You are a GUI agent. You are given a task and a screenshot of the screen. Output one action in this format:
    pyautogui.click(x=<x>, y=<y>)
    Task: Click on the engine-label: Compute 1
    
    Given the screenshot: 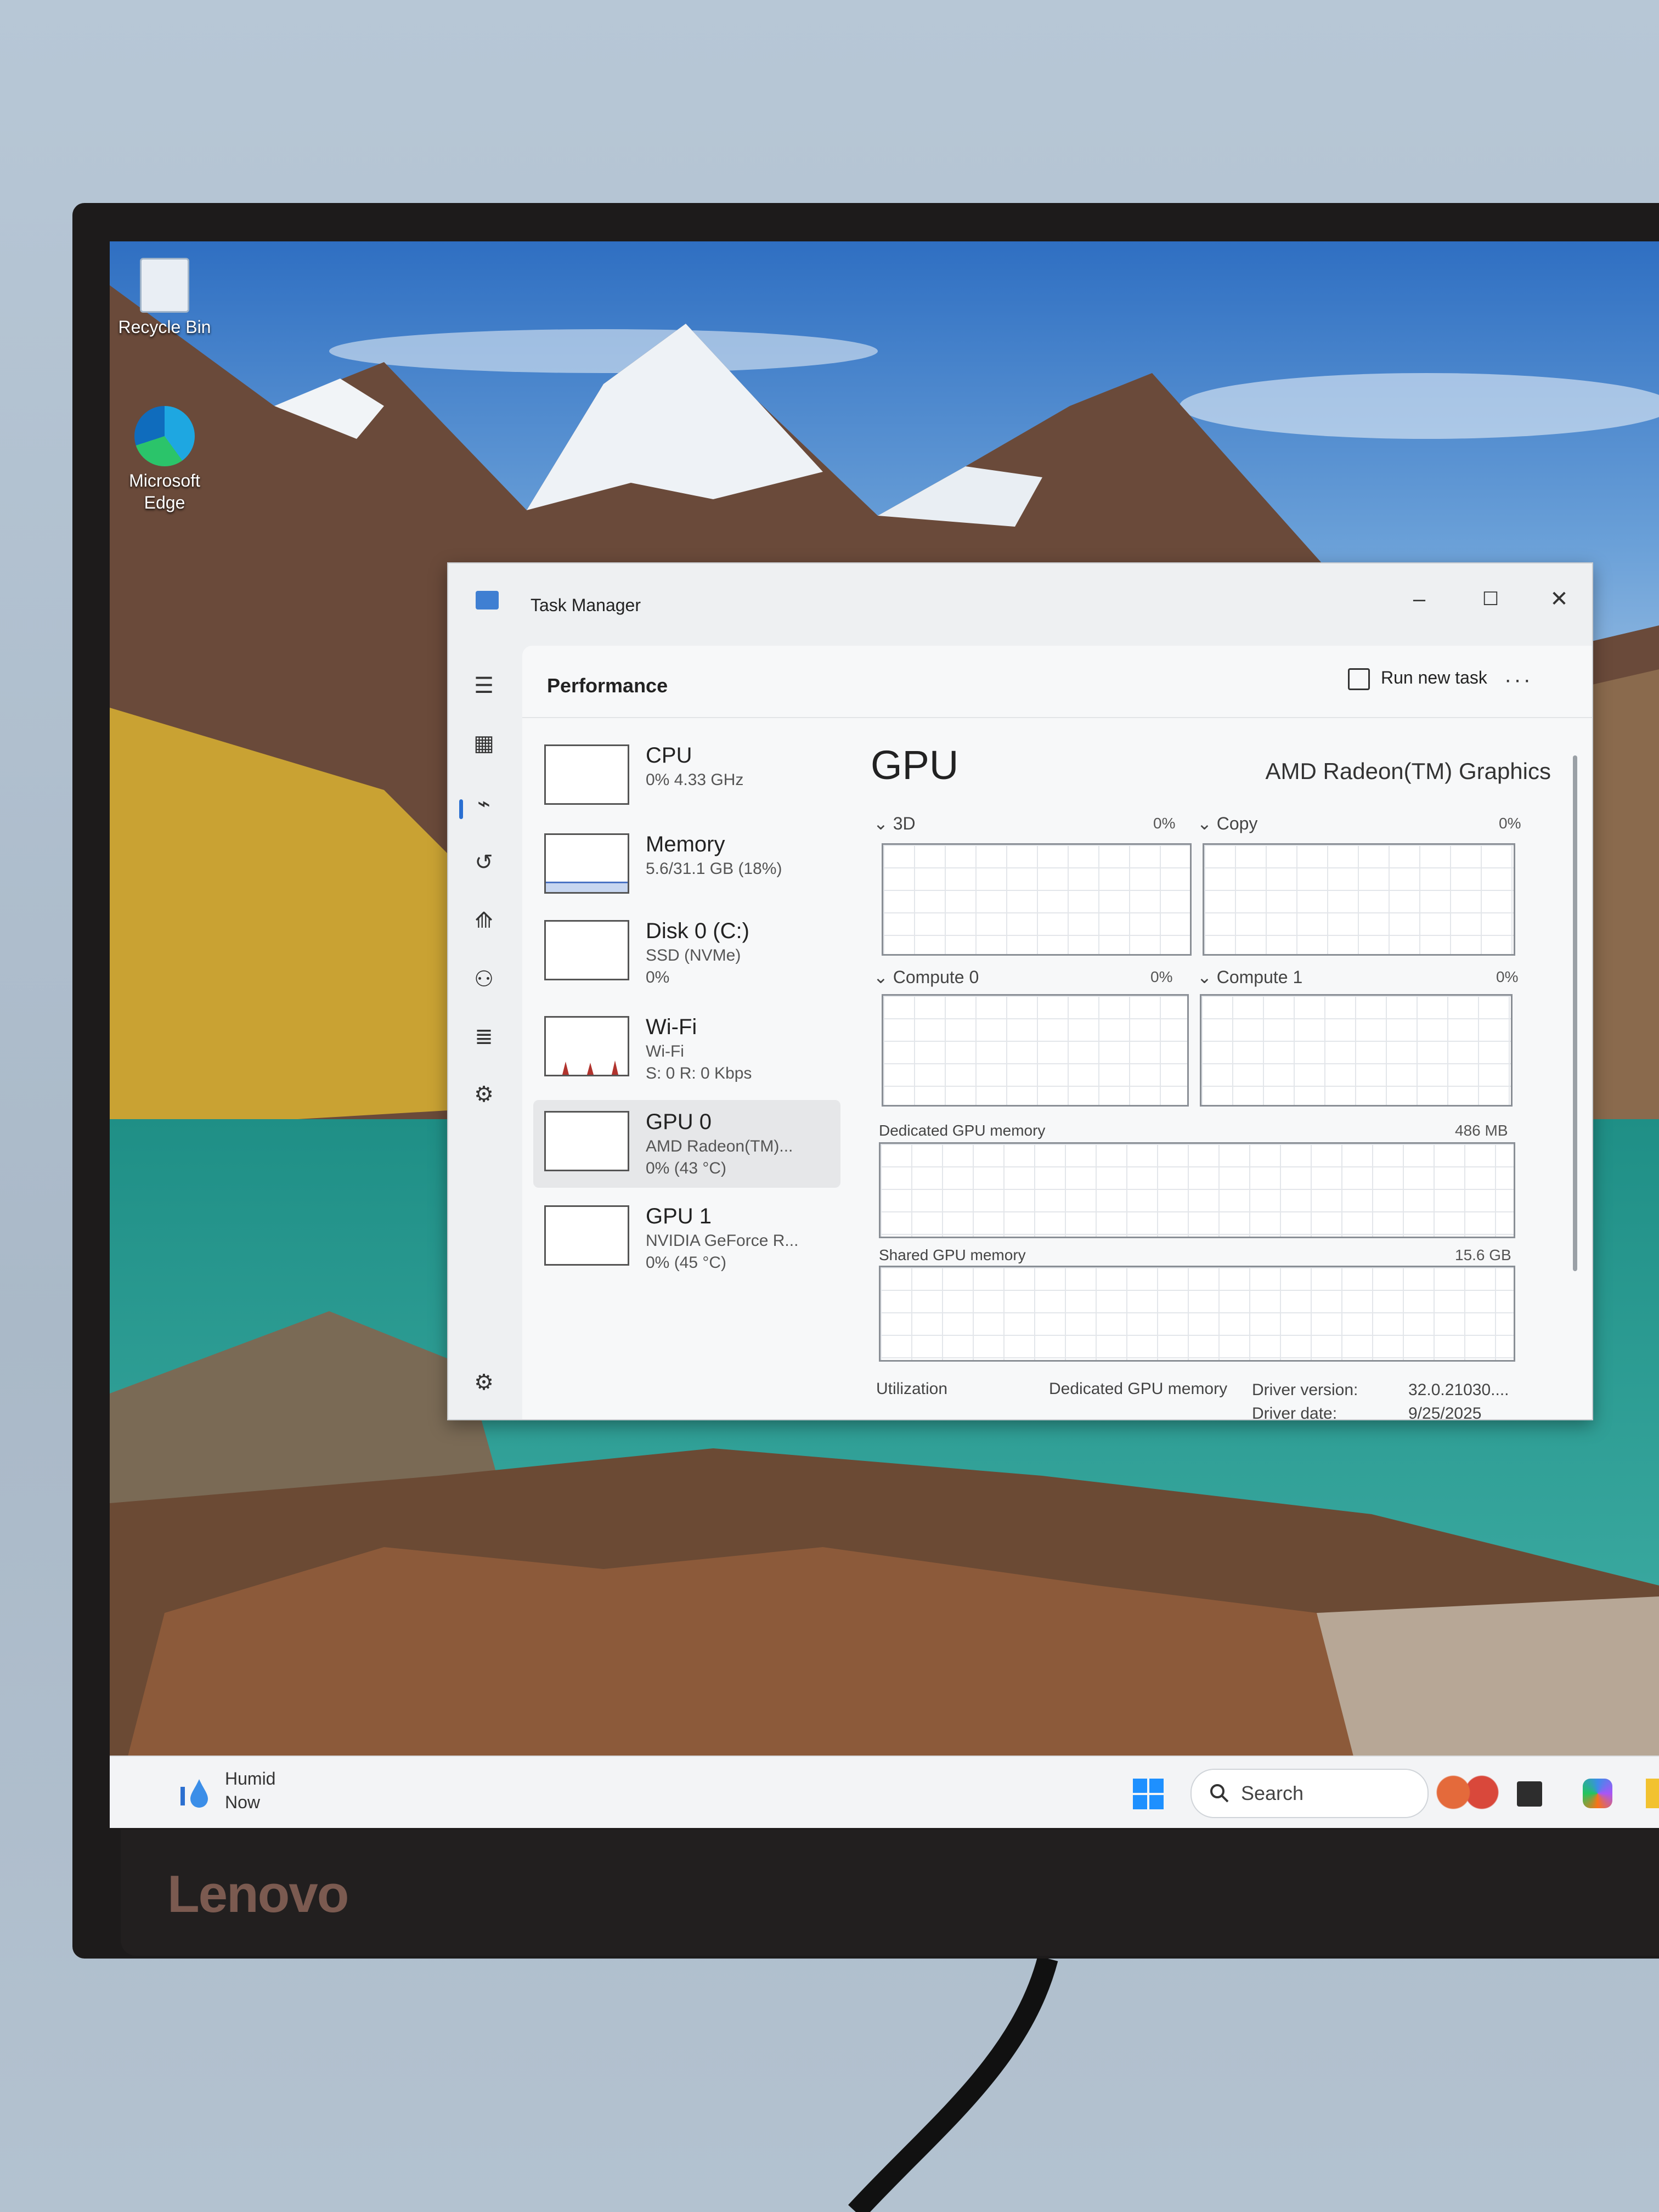 What is the action you would take?
    pyautogui.click(x=1259, y=977)
    